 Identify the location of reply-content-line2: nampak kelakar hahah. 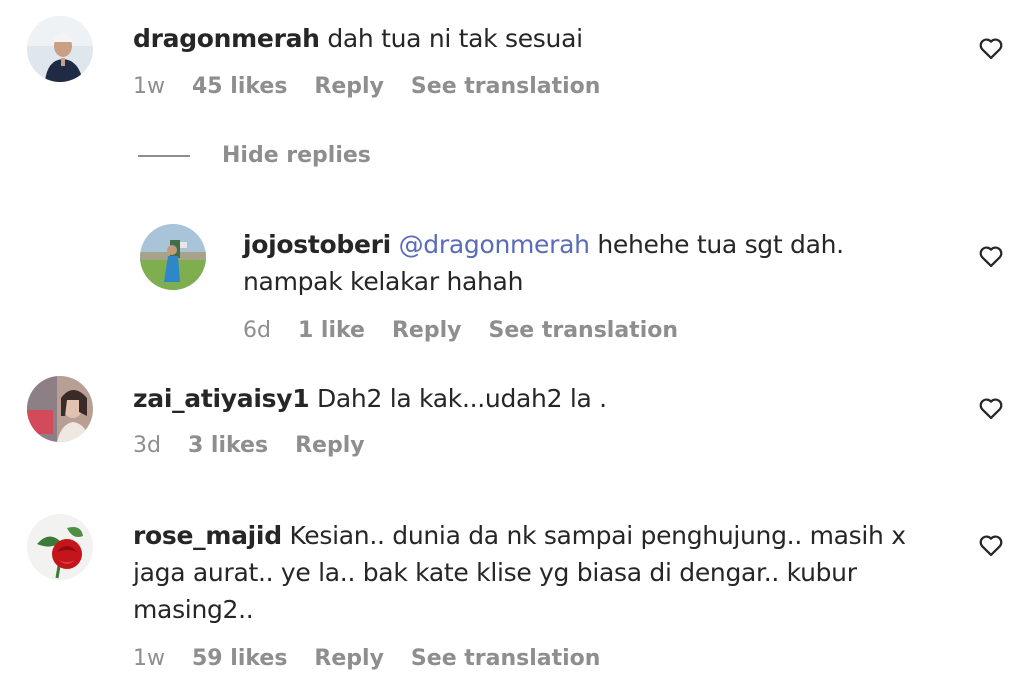
(383, 281).